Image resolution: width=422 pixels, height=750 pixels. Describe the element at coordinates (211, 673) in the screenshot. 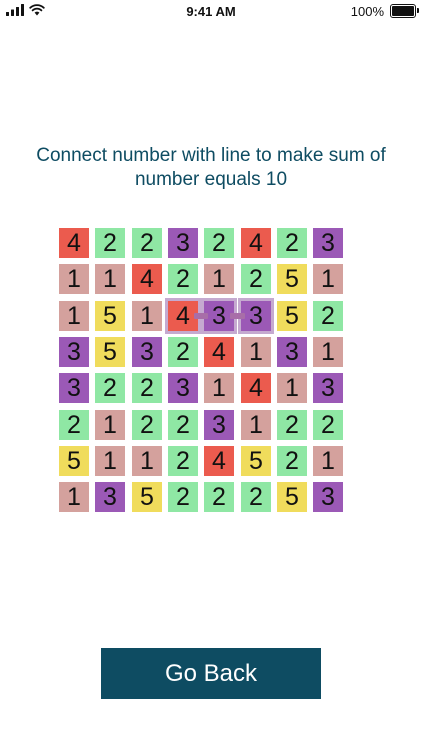

I see `go-back-button: Go Back` at that location.